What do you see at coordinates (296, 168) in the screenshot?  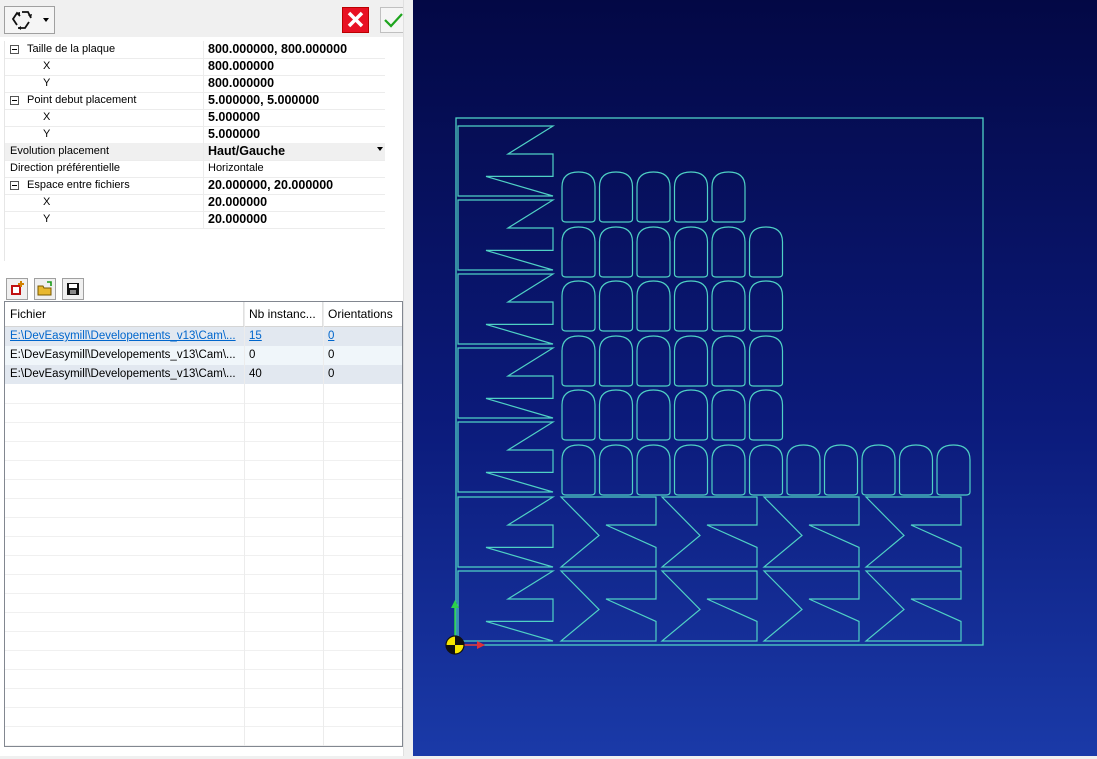 I see `property-value: Horizontale` at bounding box center [296, 168].